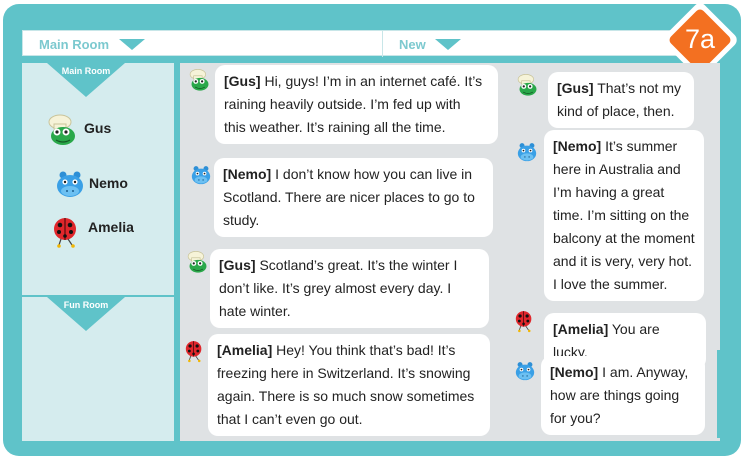 The height and width of the screenshot is (460, 745). What do you see at coordinates (641, 146) in the screenshot?
I see `message-line: It’s summer` at bounding box center [641, 146].